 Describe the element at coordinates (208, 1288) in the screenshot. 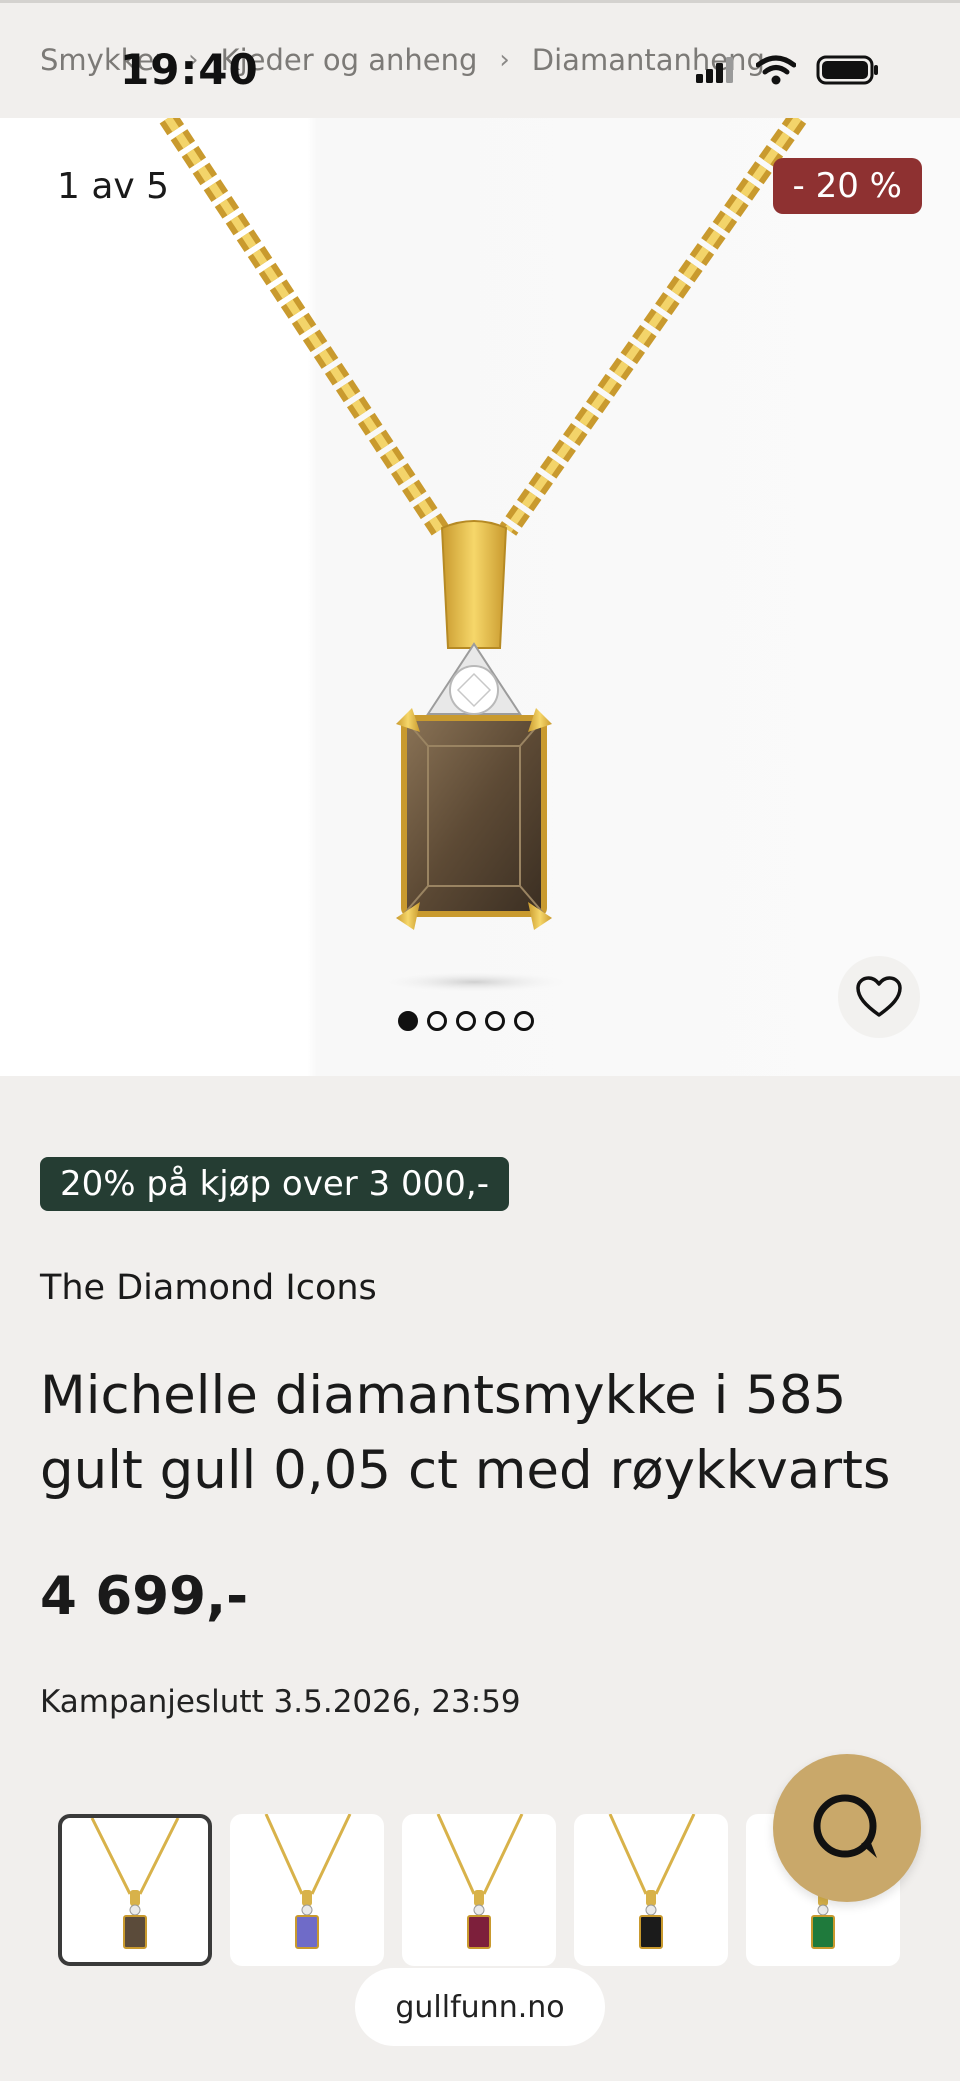

I see `product-brand: The Diamond Icons` at that location.